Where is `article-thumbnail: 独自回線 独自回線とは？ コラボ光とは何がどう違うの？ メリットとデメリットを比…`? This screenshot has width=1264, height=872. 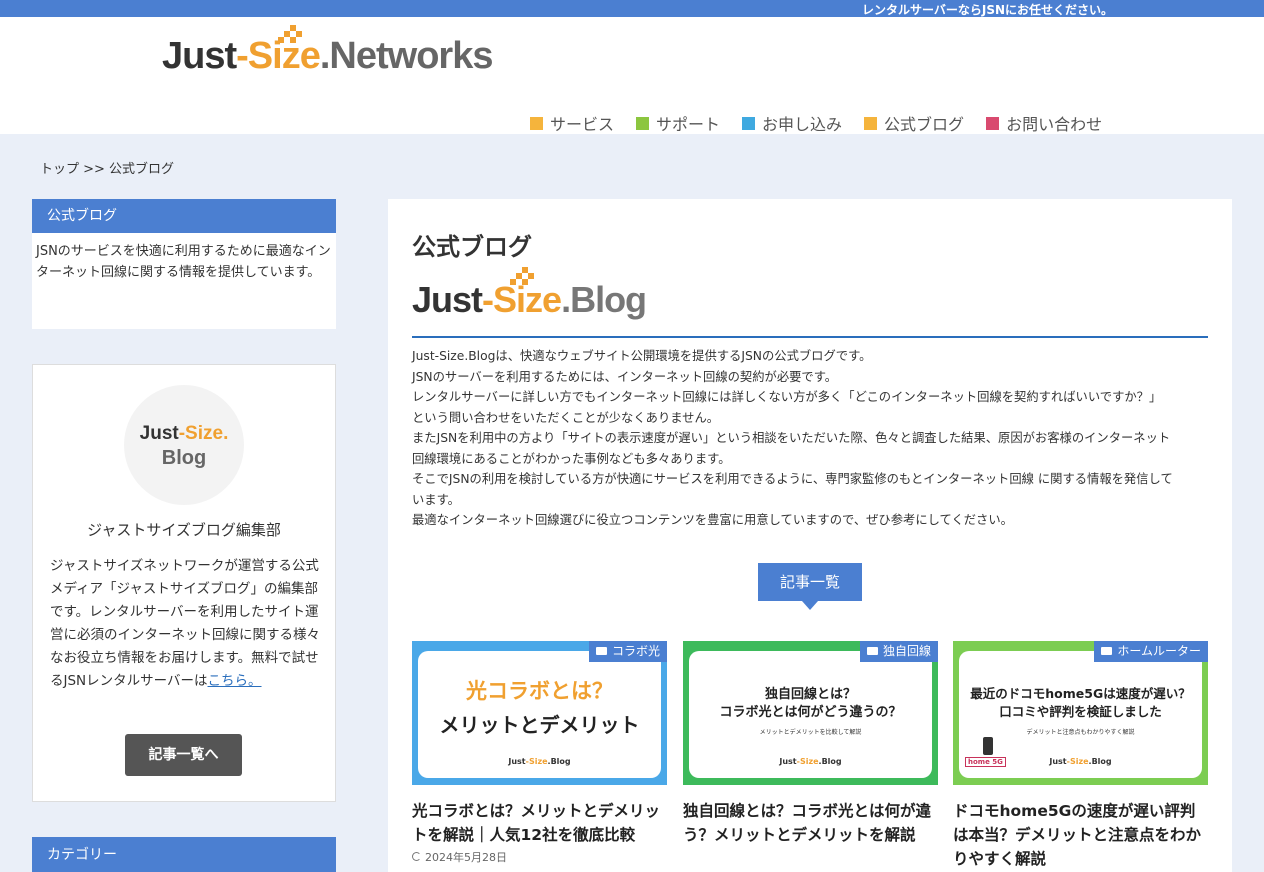
article-thumbnail: 独自回線 独自回線とは？ コラボ光とは何がどう違うの？ メリットとデメリットを比… is located at coordinates (810, 713).